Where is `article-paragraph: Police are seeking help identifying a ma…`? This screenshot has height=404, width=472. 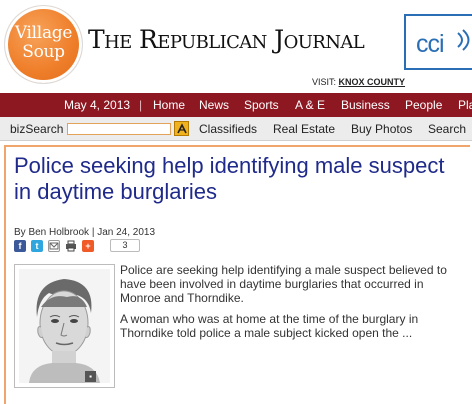
article-paragraph: Police are seeking help identifying a ma… is located at coordinates (283, 284).